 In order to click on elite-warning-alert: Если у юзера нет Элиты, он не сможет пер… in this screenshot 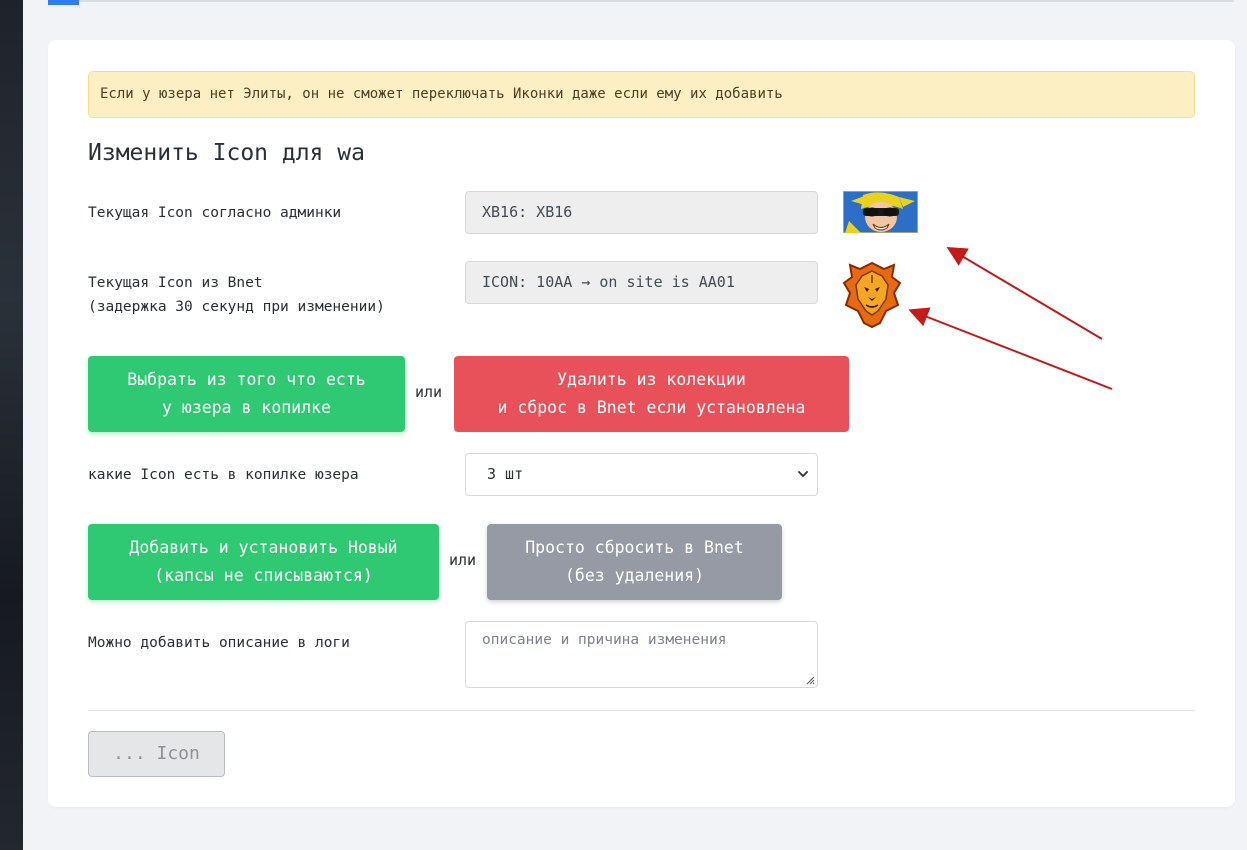, I will do `click(641, 94)`.